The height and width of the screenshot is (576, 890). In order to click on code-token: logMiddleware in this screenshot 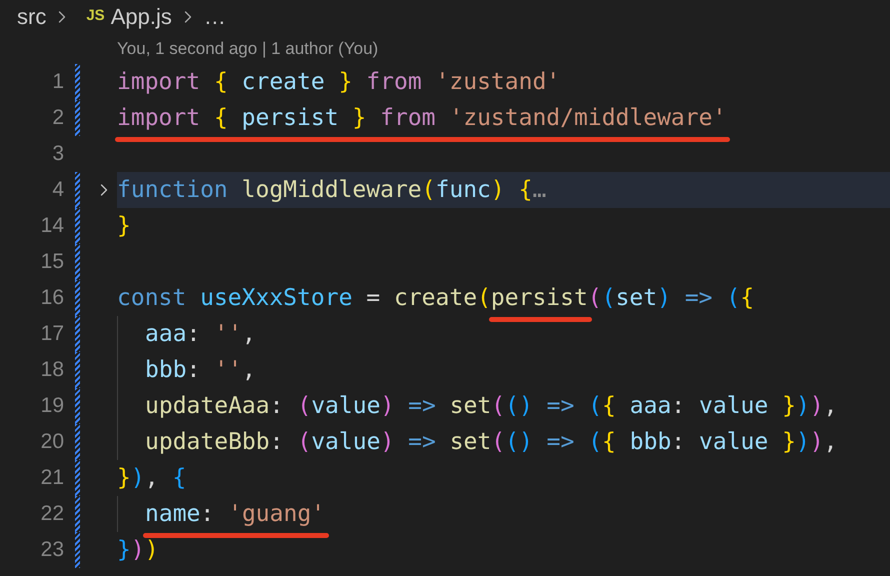, I will do `click(332, 190)`.